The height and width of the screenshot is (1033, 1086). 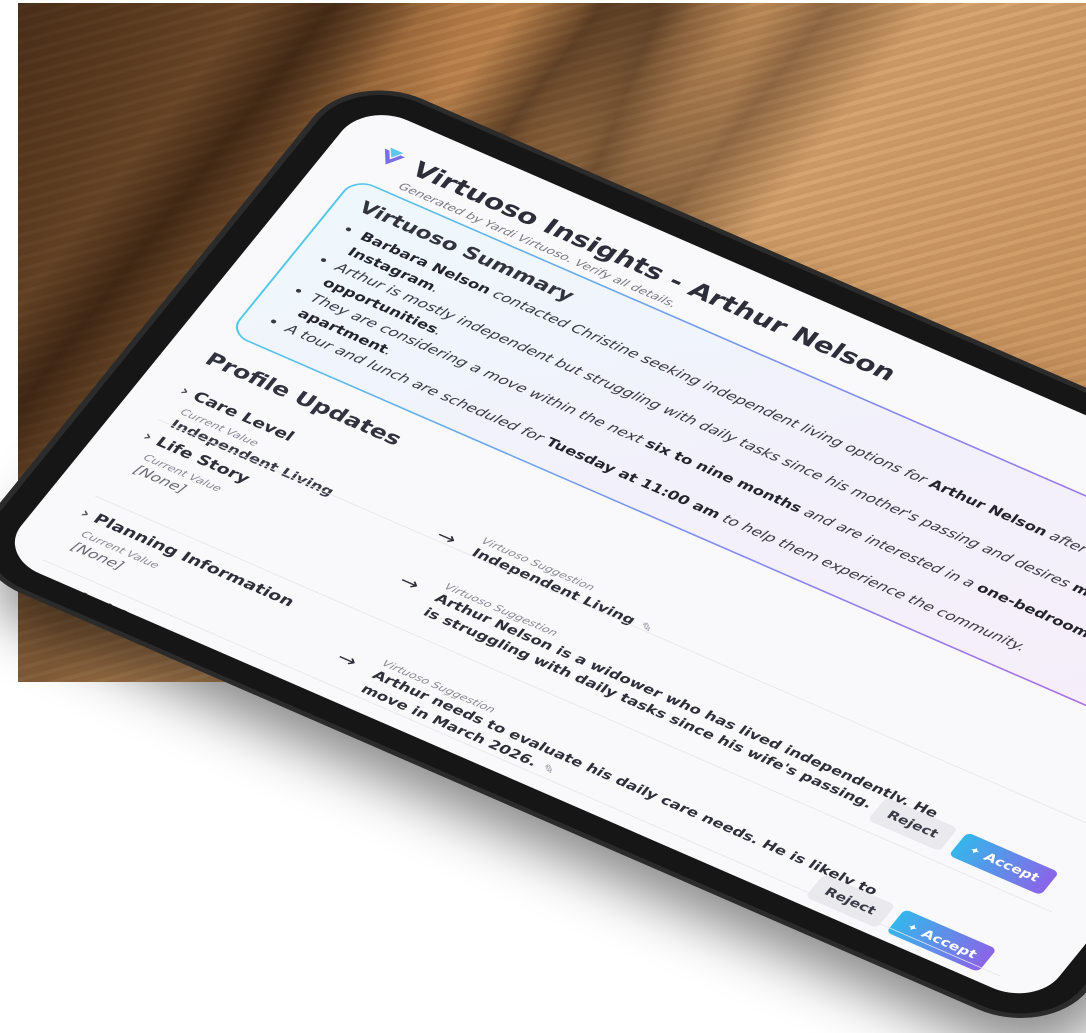 I want to click on suggestion-text: Widower, so click(x=358, y=753).